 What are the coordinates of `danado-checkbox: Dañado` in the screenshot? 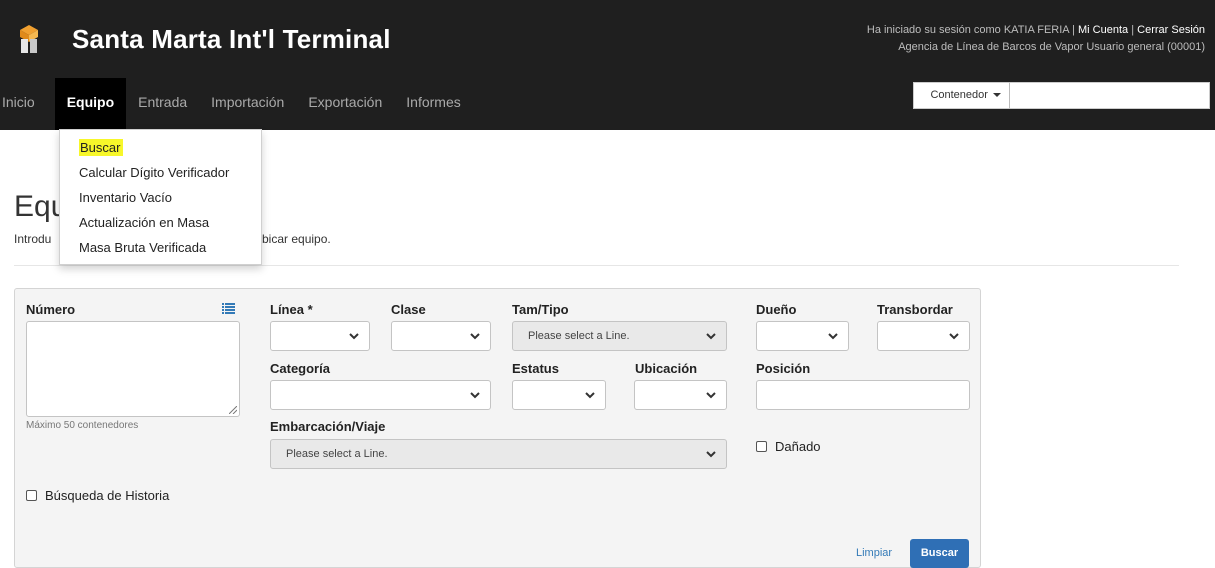 It's located at (788, 446).